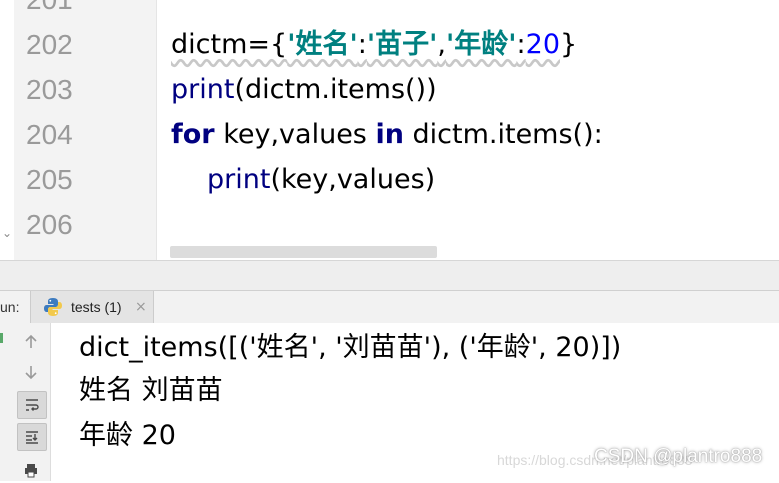 The image size is (779, 483). What do you see at coordinates (32, 437) in the screenshot?
I see `scroll-to-end-icon` at bounding box center [32, 437].